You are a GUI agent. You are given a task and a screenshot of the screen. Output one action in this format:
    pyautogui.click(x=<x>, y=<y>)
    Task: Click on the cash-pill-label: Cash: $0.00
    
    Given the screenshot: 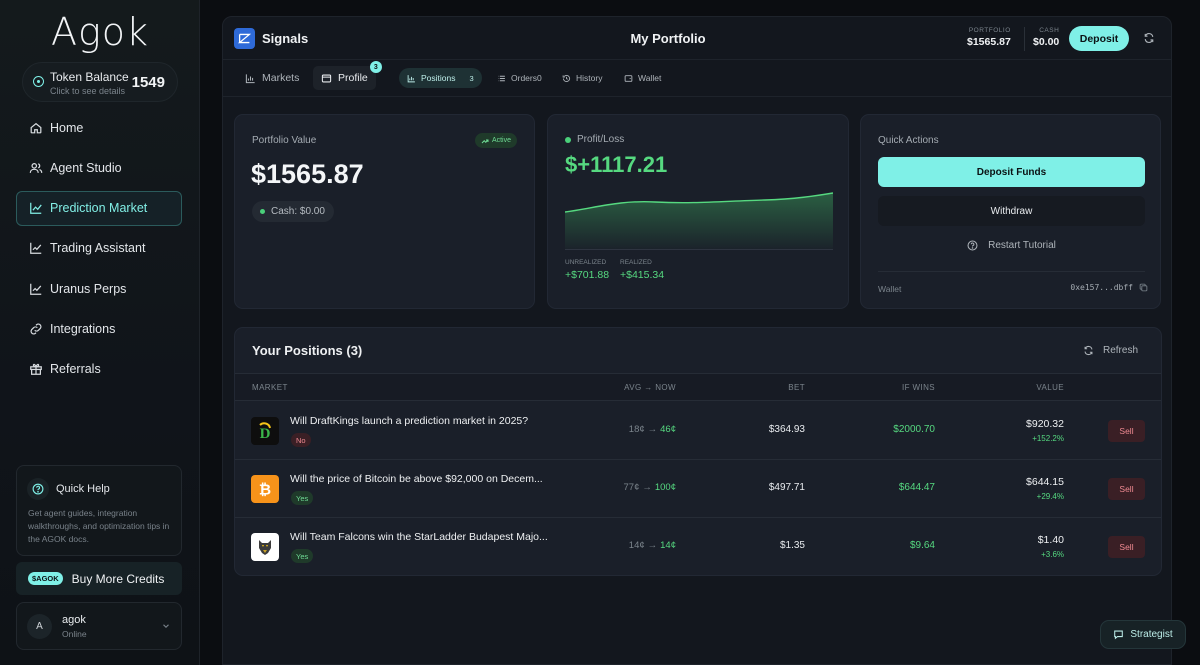 What is the action you would take?
    pyautogui.click(x=298, y=211)
    